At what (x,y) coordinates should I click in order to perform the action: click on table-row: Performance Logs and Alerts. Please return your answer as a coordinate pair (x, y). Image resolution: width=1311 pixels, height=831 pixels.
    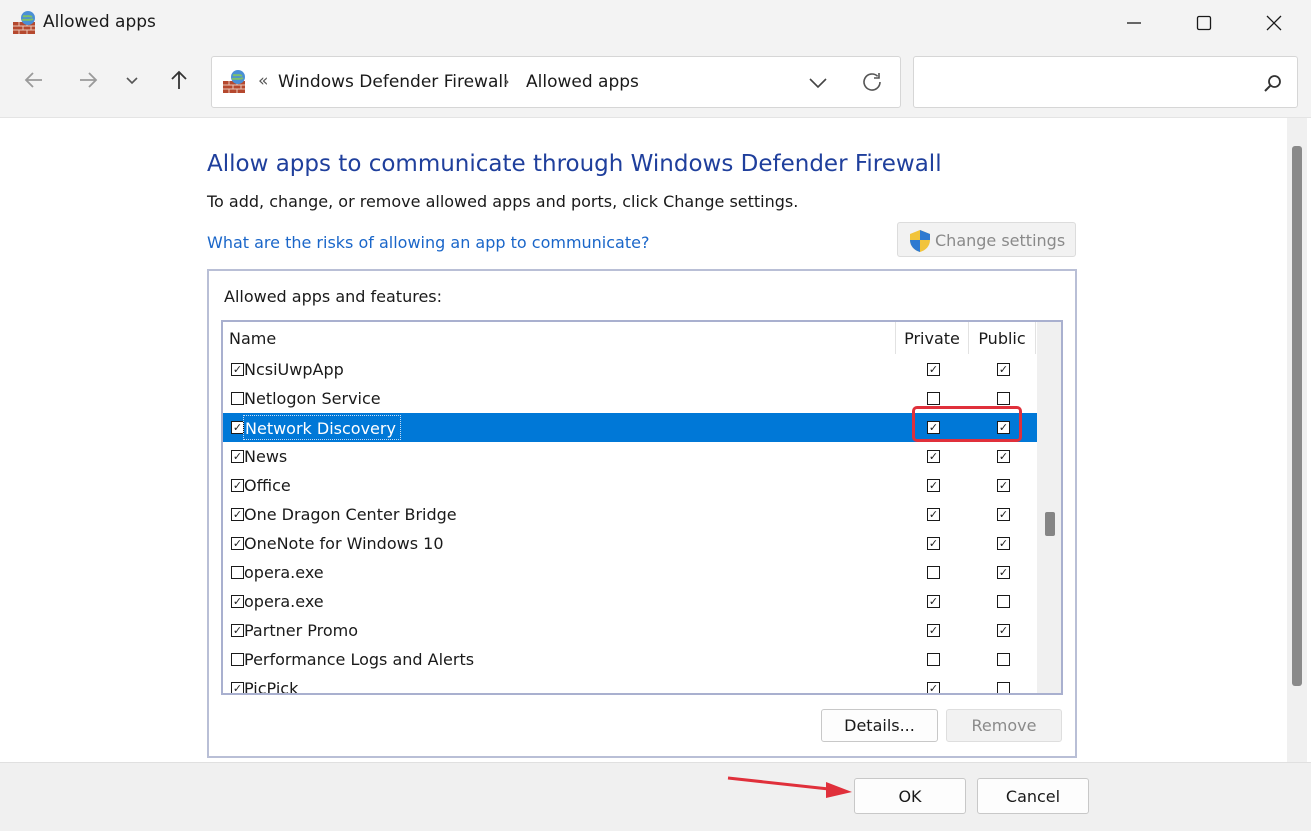
    Looking at the image, I should click on (630, 659).